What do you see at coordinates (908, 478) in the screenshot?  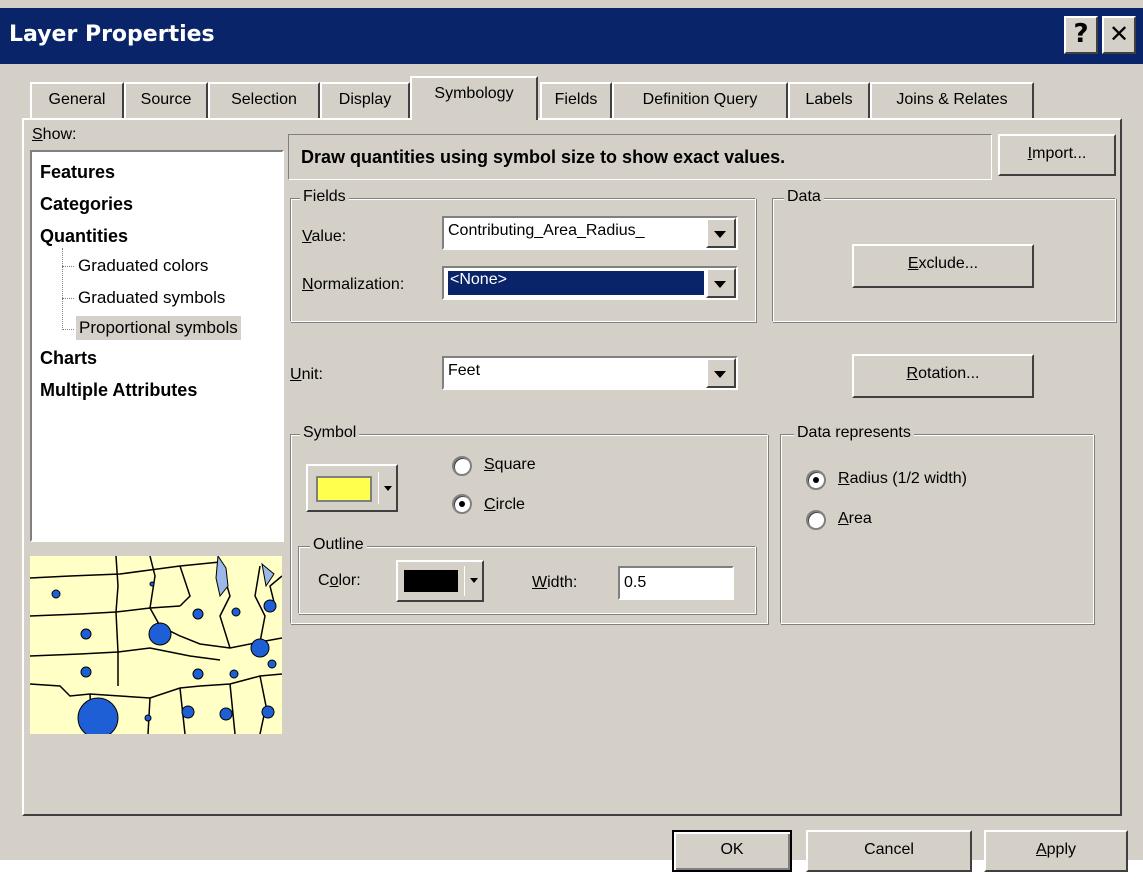 I see `radius-label-rest: adius (1/2 width)` at bounding box center [908, 478].